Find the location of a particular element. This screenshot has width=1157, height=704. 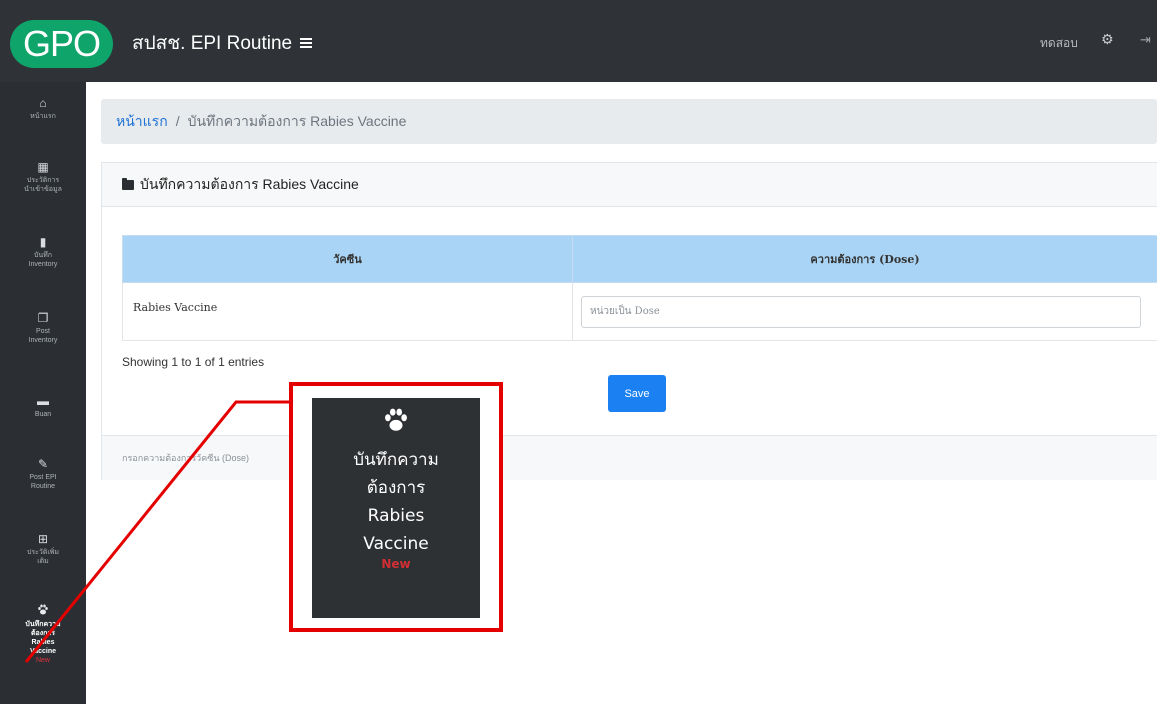

card-header: บันทึกความต้องการ Rabies Vaccine is located at coordinates (629, 185).